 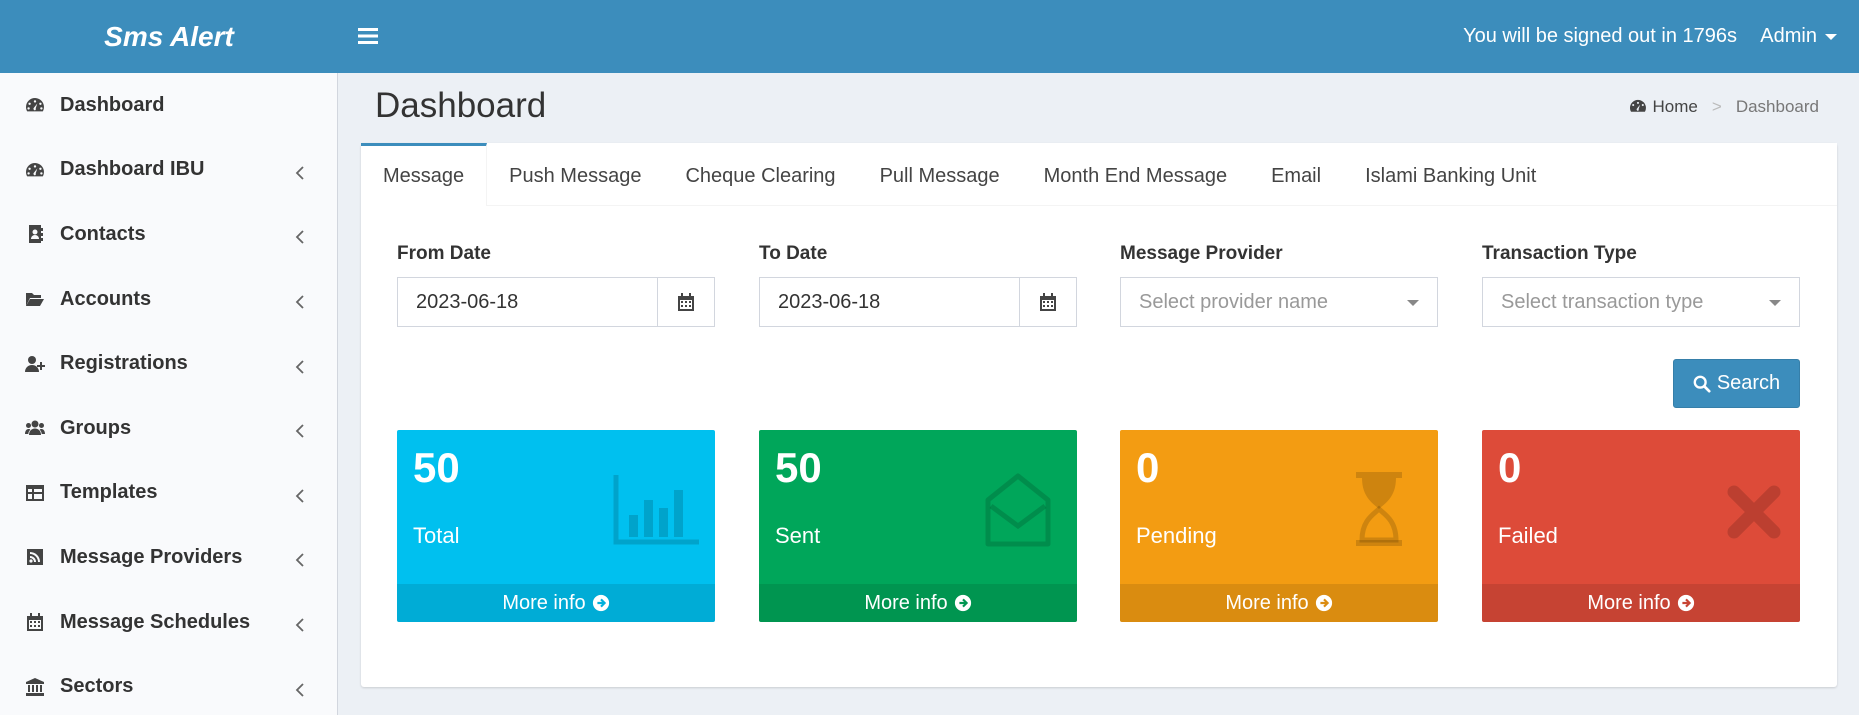 What do you see at coordinates (461, 105) in the screenshot?
I see `page-title: Dashboard` at bounding box center [461, 105].